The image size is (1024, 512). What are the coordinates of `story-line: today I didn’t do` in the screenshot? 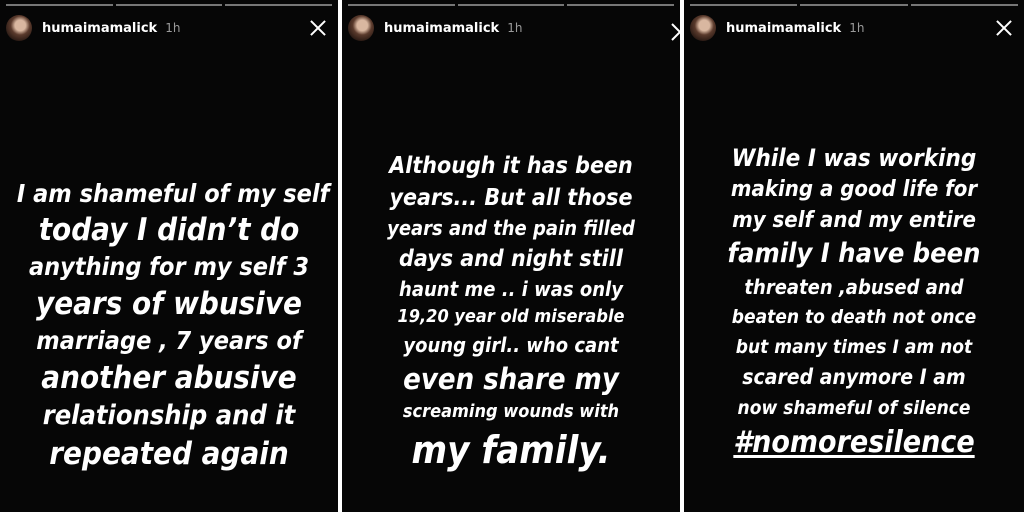 It's located at (169, 230).